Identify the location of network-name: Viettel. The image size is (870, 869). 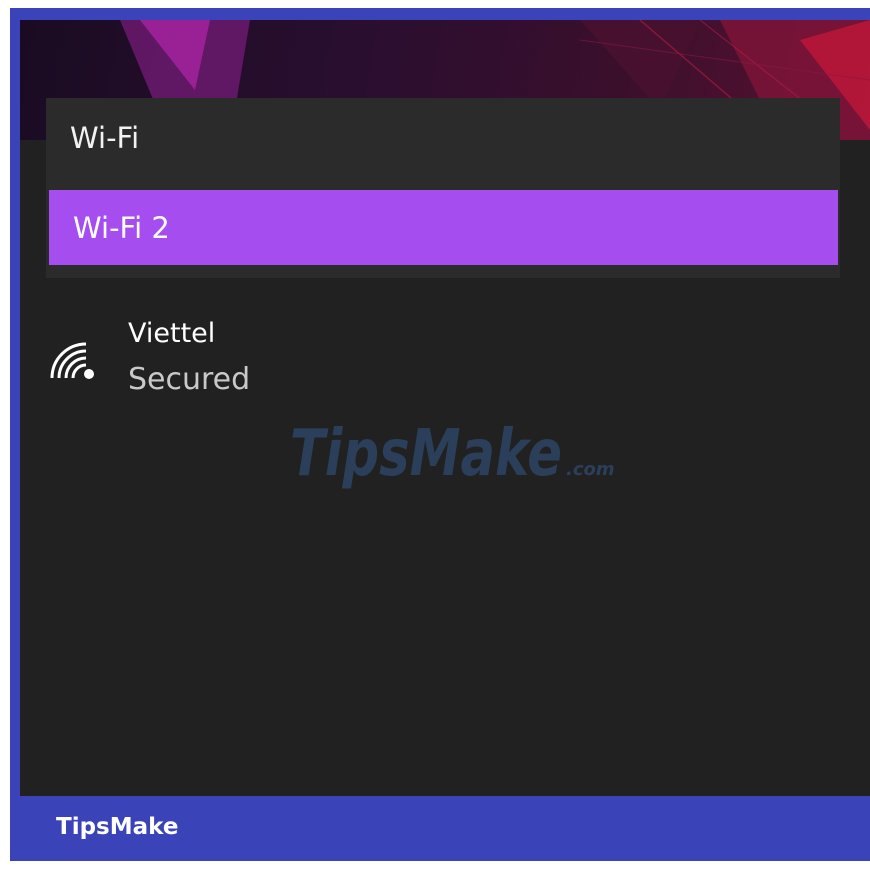
(172, 333).